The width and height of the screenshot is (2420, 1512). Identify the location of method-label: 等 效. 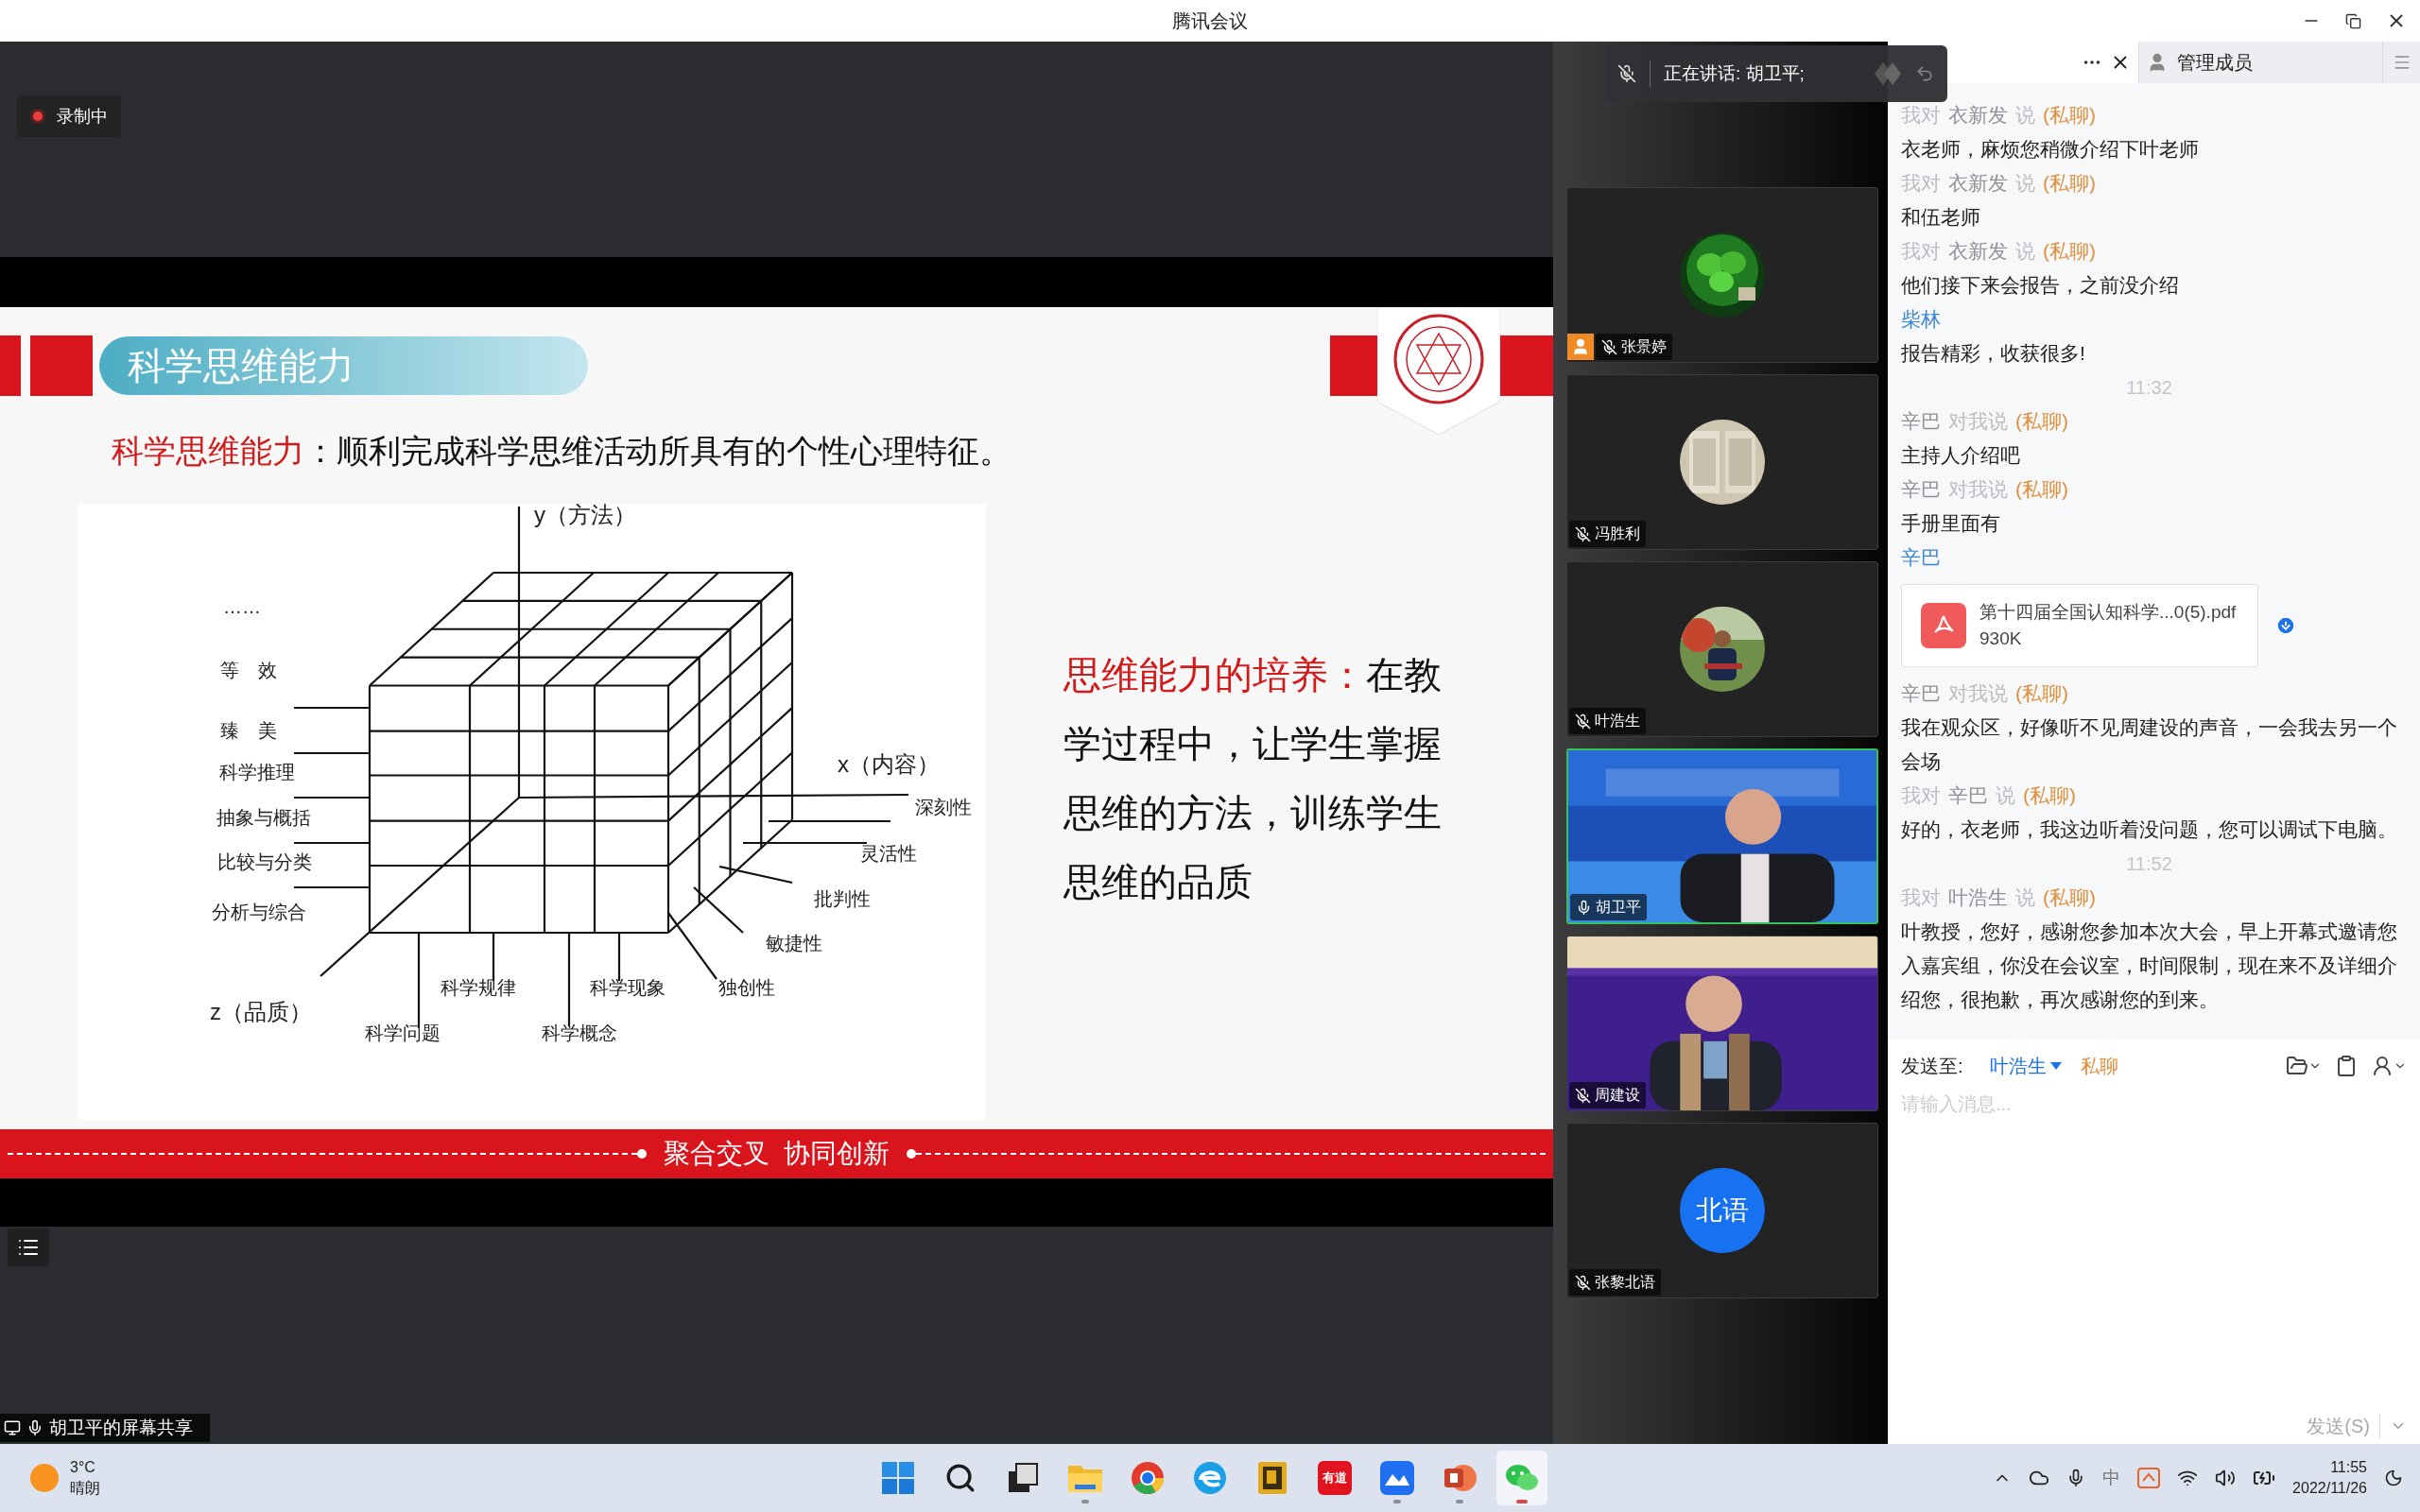
(249, 670).